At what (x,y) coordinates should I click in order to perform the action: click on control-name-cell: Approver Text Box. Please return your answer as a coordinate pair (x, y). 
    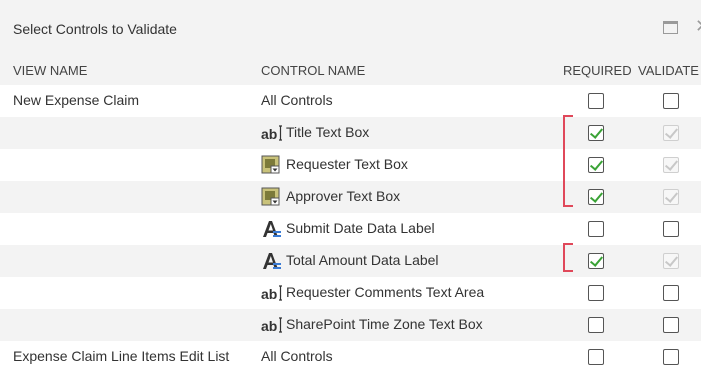
    Looking at the image, I should click on (343, 196).